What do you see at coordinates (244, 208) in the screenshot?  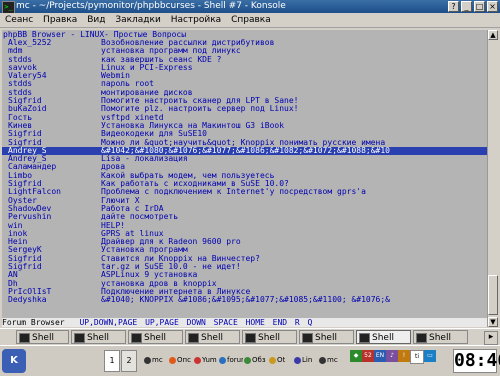 I see `topic-row: ShadowDev Работа с IrDA` at bounding box center [244, 208].